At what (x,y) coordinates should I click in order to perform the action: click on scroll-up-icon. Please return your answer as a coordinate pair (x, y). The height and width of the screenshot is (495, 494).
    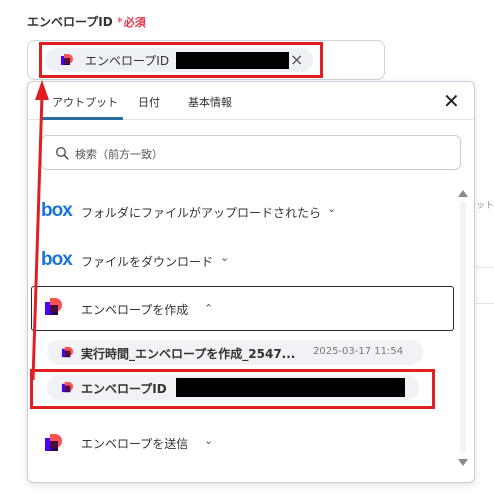
    Looking at the image, I should click on (463, 193).